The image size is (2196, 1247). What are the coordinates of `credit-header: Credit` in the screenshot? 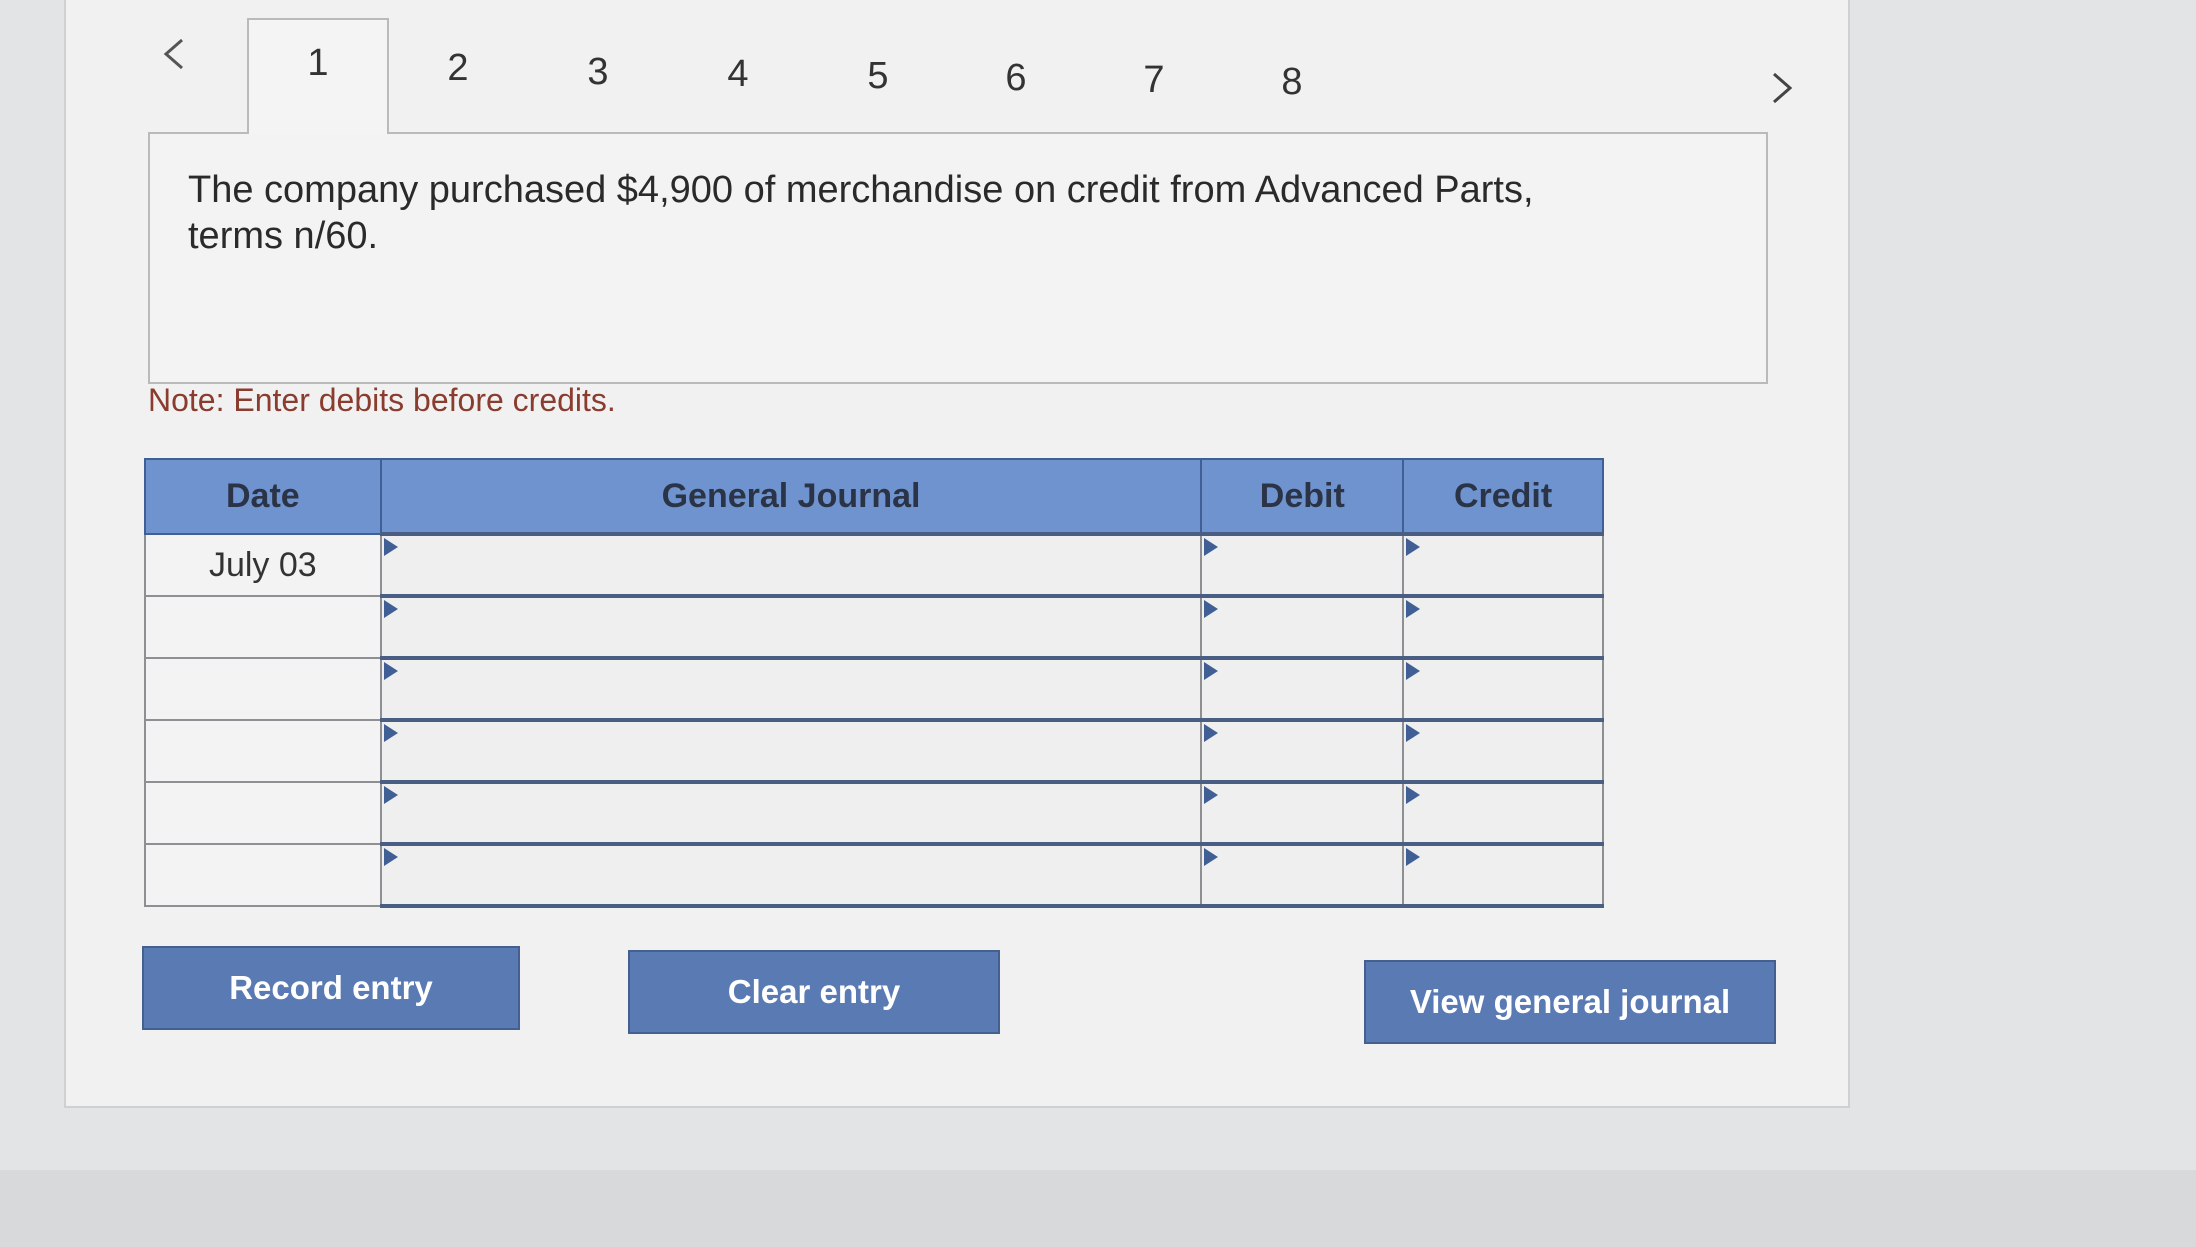 It's located at (1503, 496).